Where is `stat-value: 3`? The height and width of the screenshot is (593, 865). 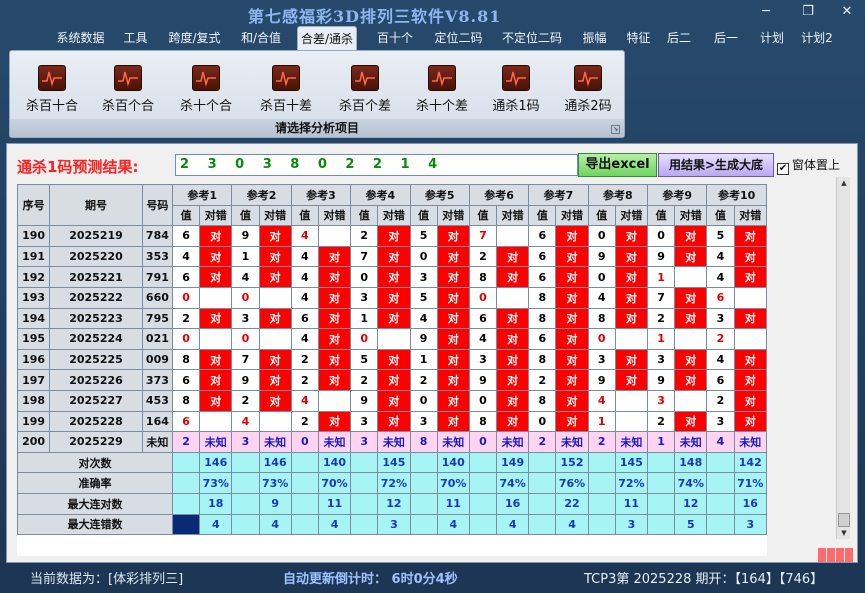 stat-value: 3 is located at coordinates (631, 524).